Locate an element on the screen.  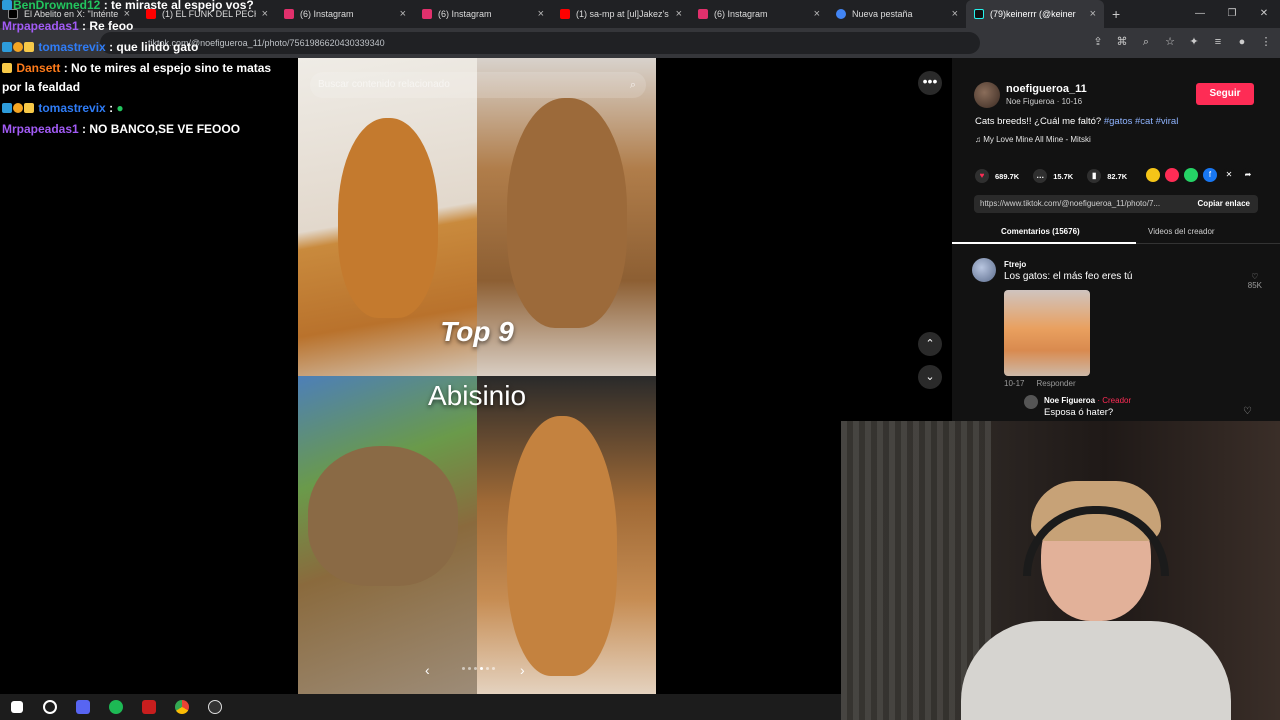
follow-button: Seguir is located at coordinates (1225, 94).